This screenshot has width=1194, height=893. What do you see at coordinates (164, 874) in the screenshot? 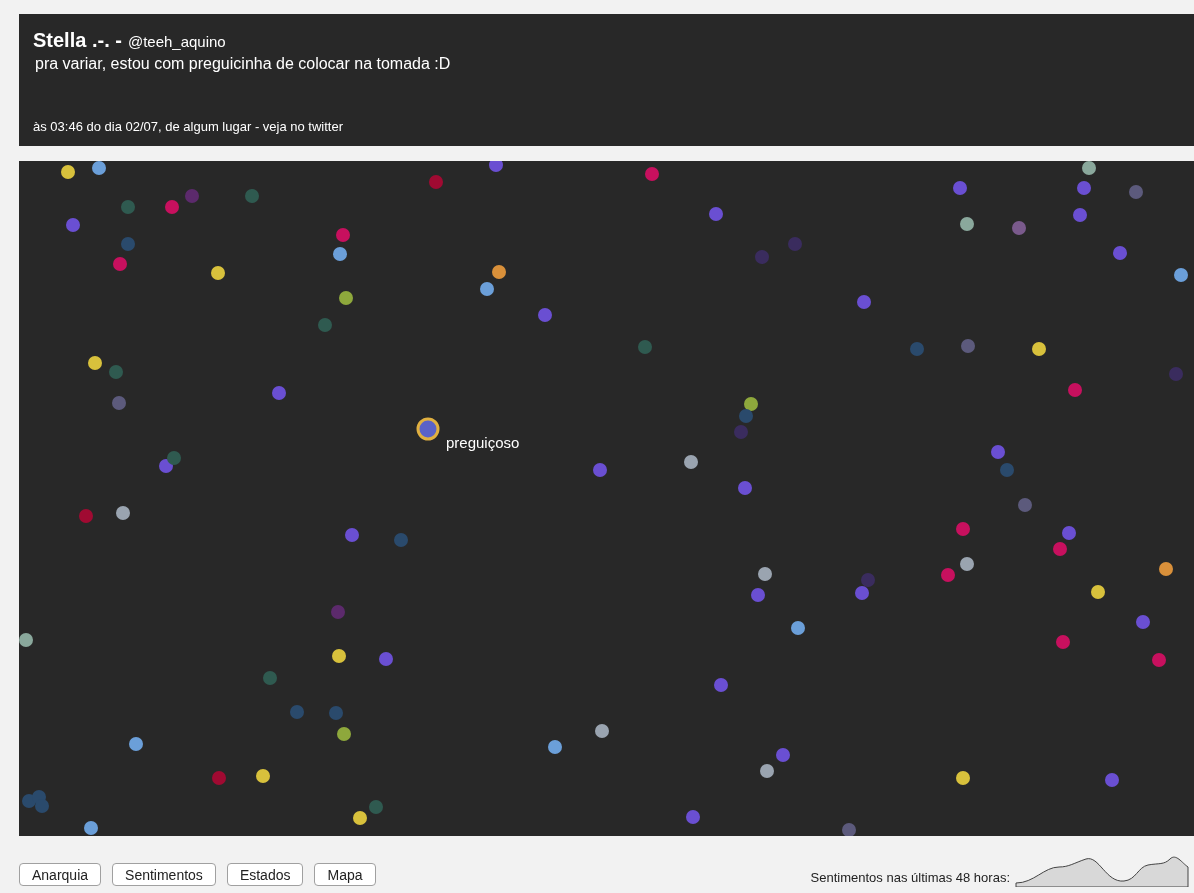
I see `view-button: Sentimentos` at bounding box center [164, 874].